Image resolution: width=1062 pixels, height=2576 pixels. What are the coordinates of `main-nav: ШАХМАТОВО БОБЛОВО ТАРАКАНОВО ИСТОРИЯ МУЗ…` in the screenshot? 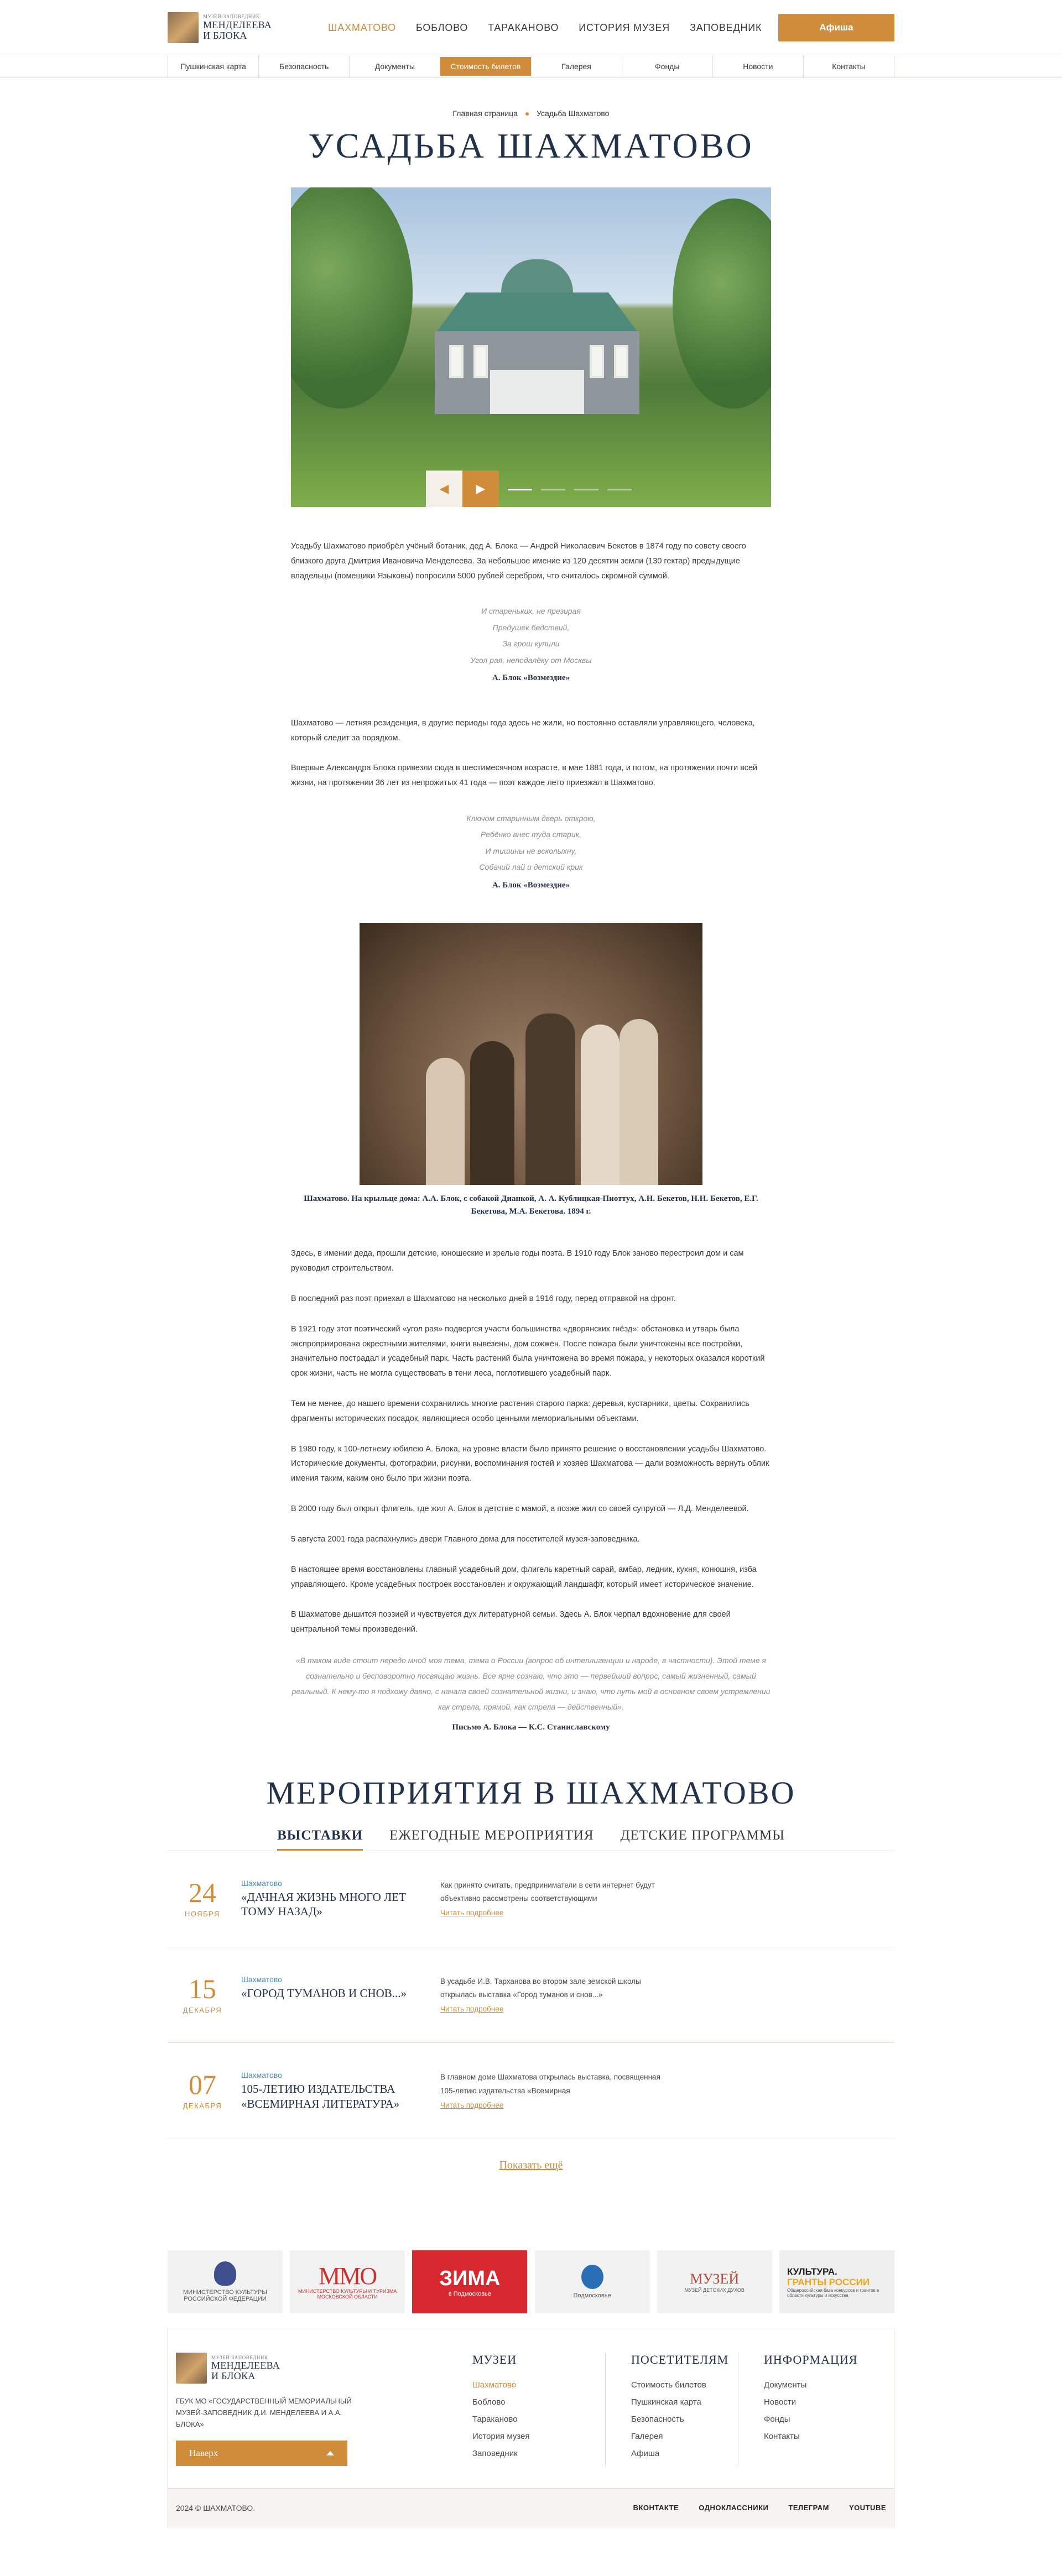 It's located at (545, 28).